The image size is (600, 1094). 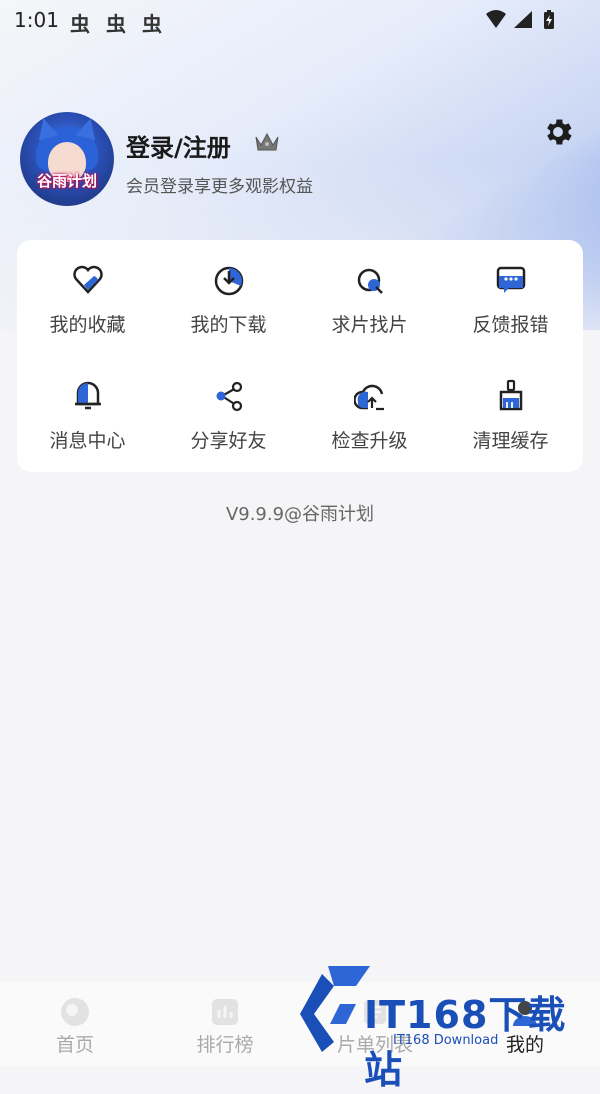 I want to click on broom-icon, so click(x=511, y=395).